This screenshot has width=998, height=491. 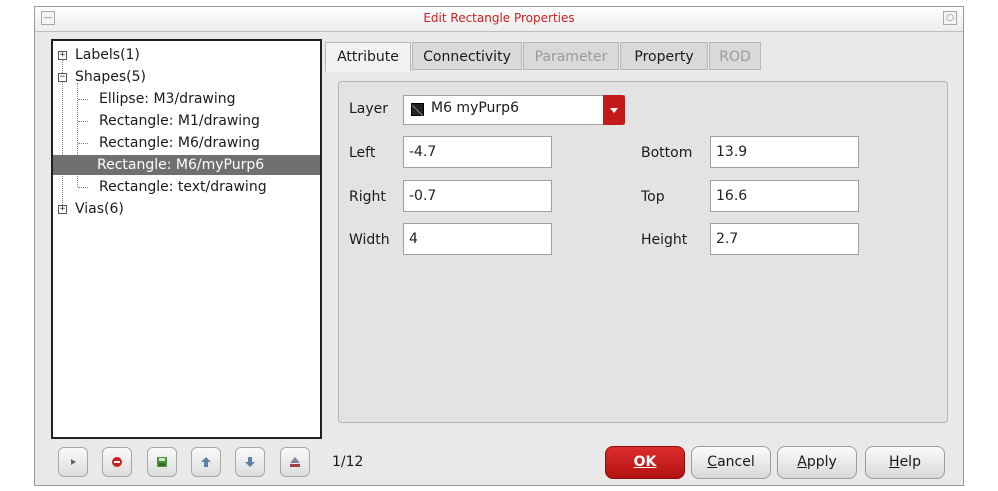 What do you see at coordinates (571, 56) in the screenshot?
I see `tab-parameter: Parameter` at bounding box center [571, 56].